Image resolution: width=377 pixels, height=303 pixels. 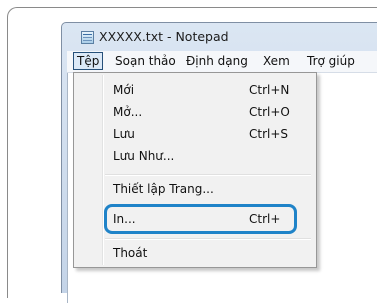 What do you see at coordinates (276, 61) in the screenshot?
I see `menu-view: Xem` at bounding box center [276, 61].